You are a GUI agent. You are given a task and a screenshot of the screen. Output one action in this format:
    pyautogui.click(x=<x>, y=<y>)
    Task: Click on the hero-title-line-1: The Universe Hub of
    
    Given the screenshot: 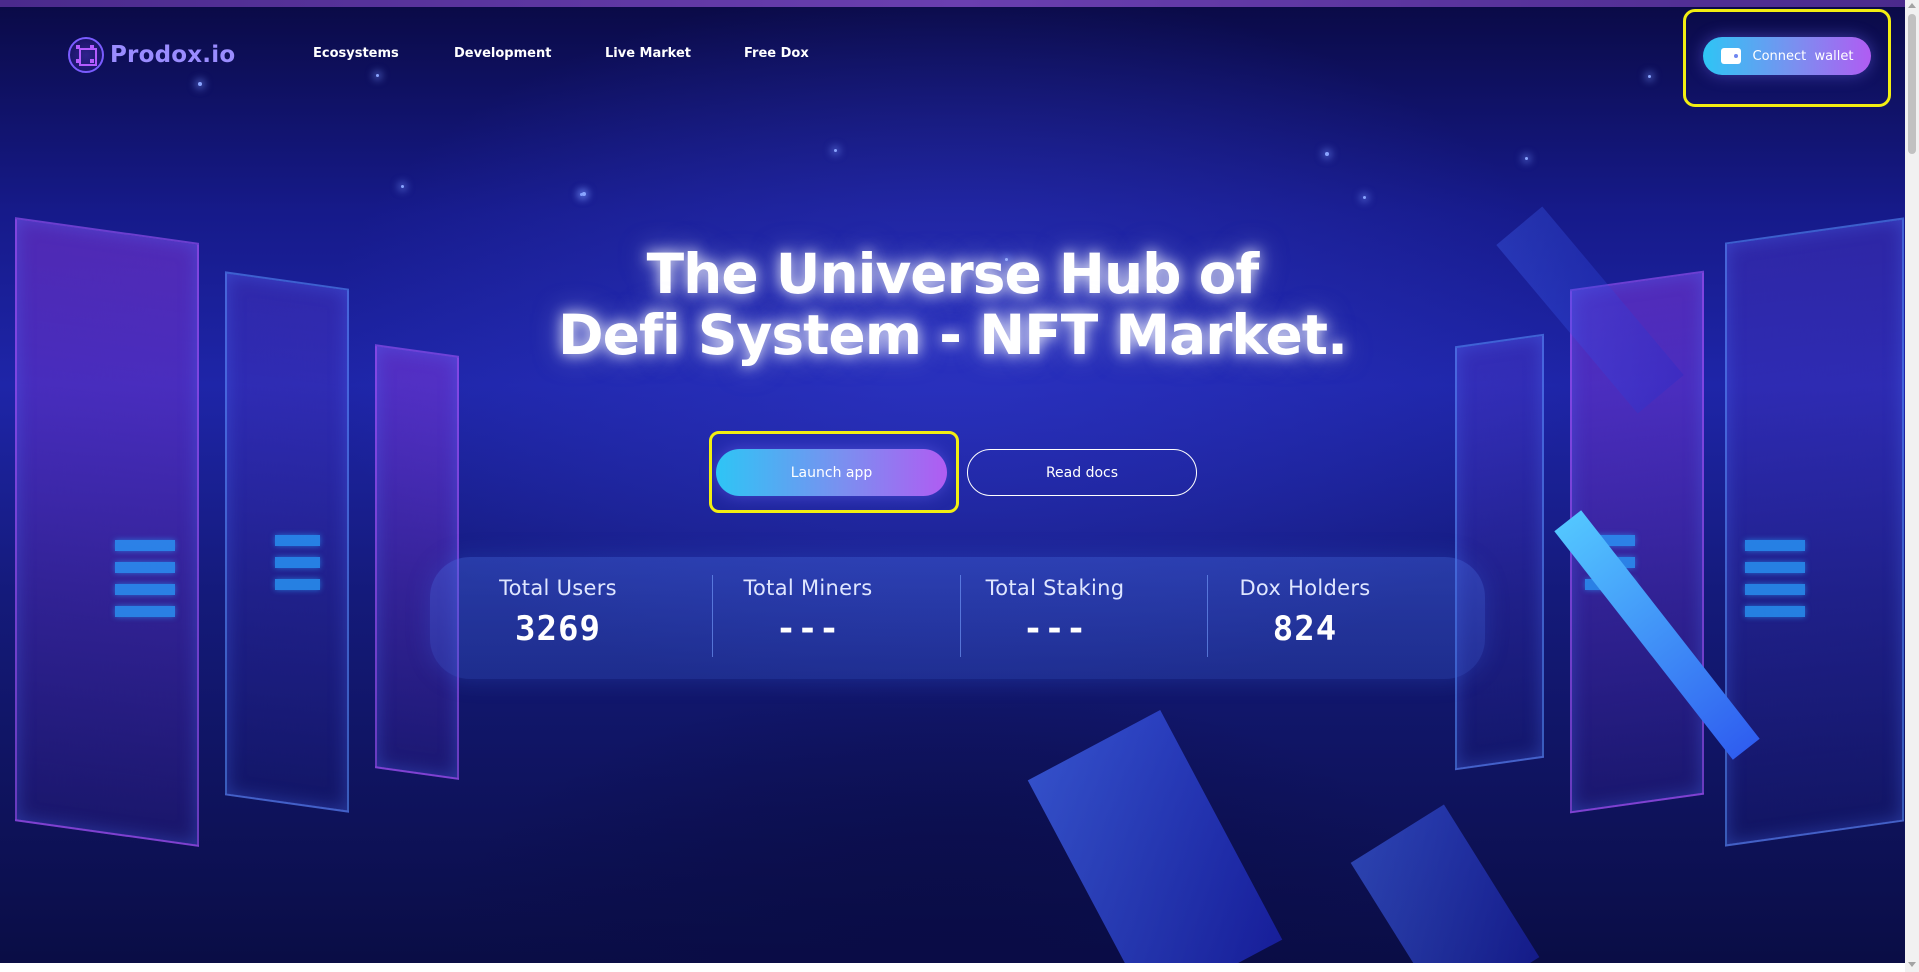 What is the action you would take?
    pyautogui.click(x=953, y=274)
    